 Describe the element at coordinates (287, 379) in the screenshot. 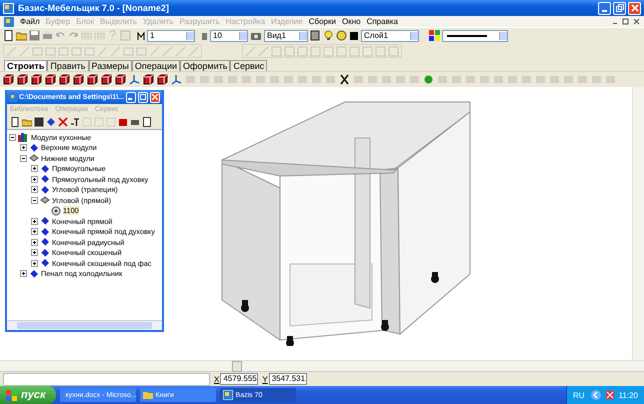

I see `y-coordinate-field: 3547.531` at that location.